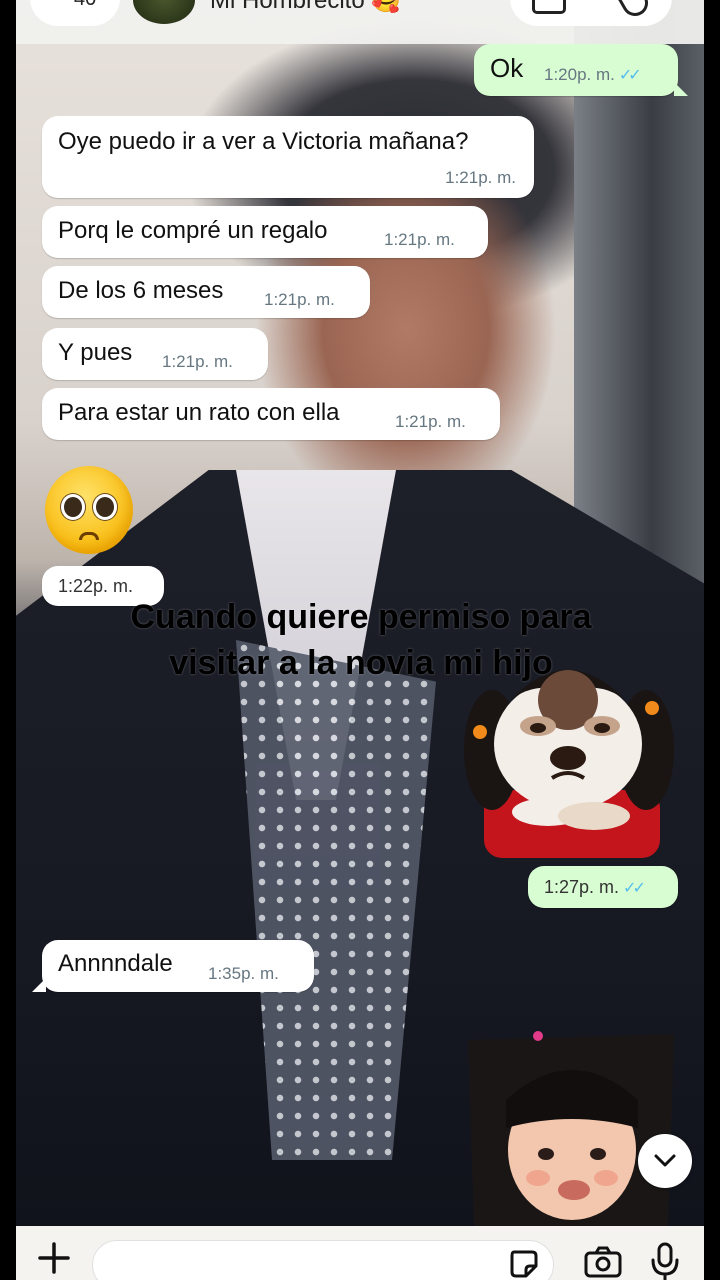 The height and width of the screenshot is (1280, 720). Describe the element at coordinates (8, 640) in the screenshot. I see `letterbox-left` at that location.